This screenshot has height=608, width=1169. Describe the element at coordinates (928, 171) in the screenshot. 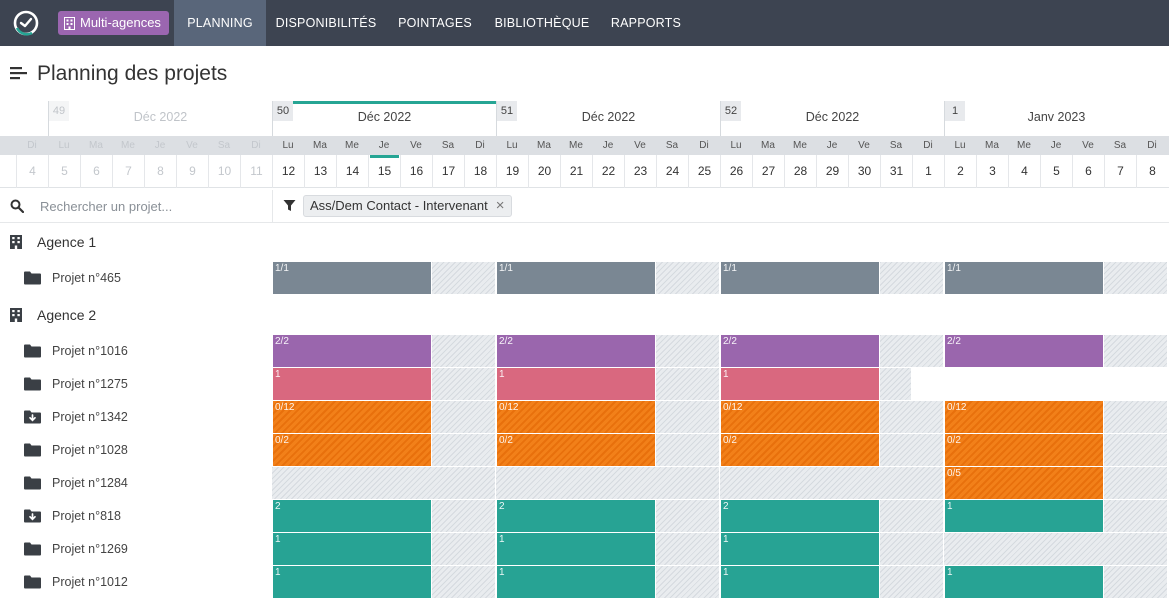

I see `date-cell: 1` at that location.